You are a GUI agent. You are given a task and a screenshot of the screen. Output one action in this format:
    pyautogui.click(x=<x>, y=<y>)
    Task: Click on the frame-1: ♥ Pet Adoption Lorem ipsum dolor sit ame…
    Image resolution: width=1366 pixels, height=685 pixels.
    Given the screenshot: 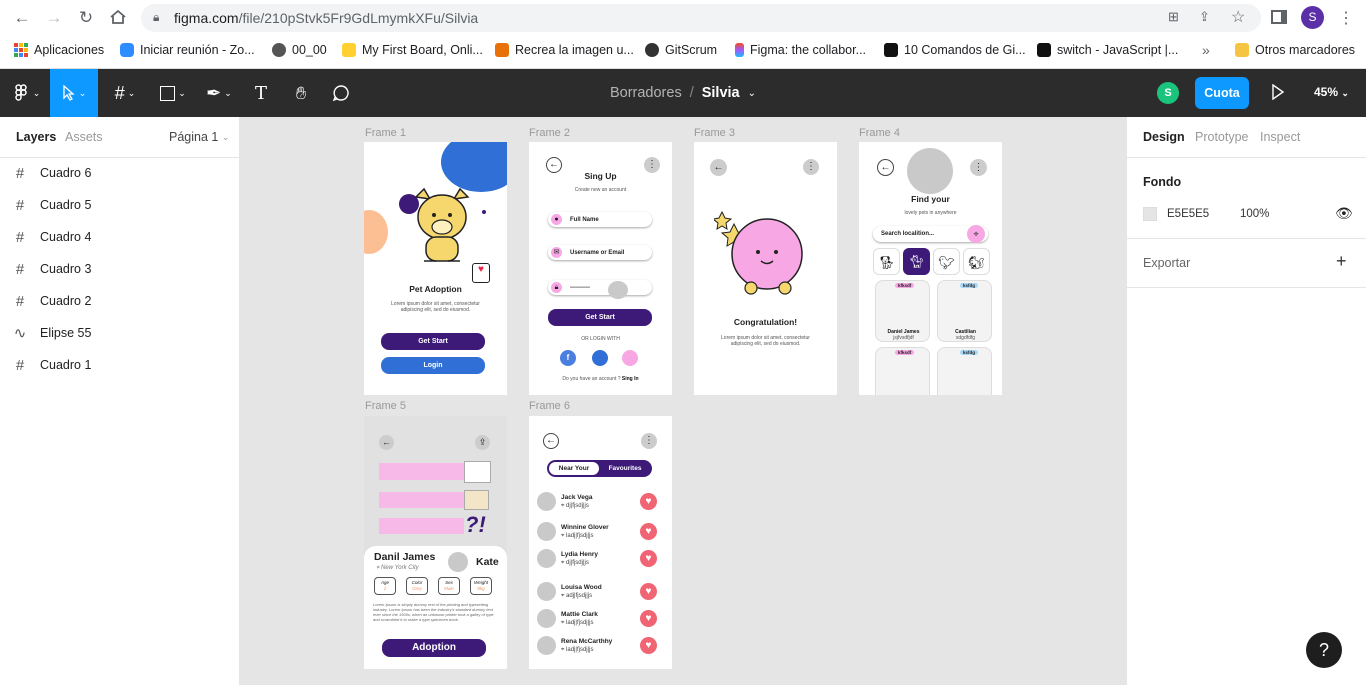 What is the action you would take?
    pyautogui.click(x=435, y=268)
    